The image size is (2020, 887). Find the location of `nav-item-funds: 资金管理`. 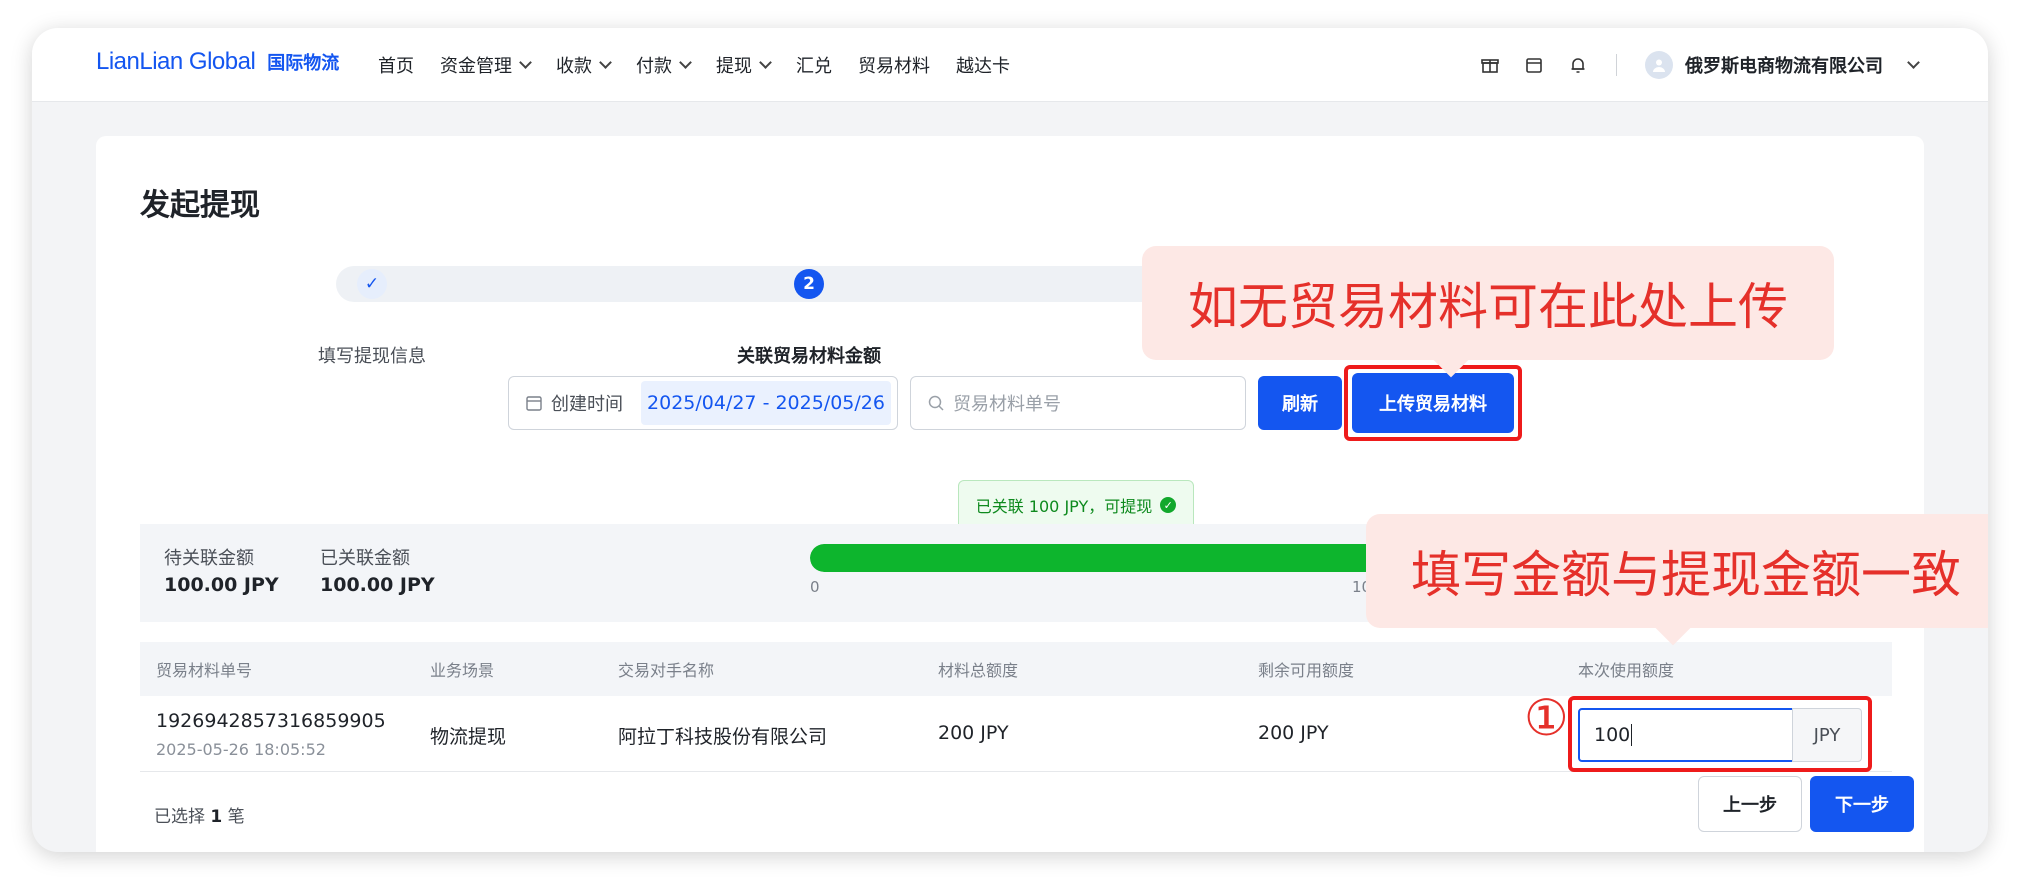

nav-item-funds: 资金管理 is located at coordinates (486, 65).